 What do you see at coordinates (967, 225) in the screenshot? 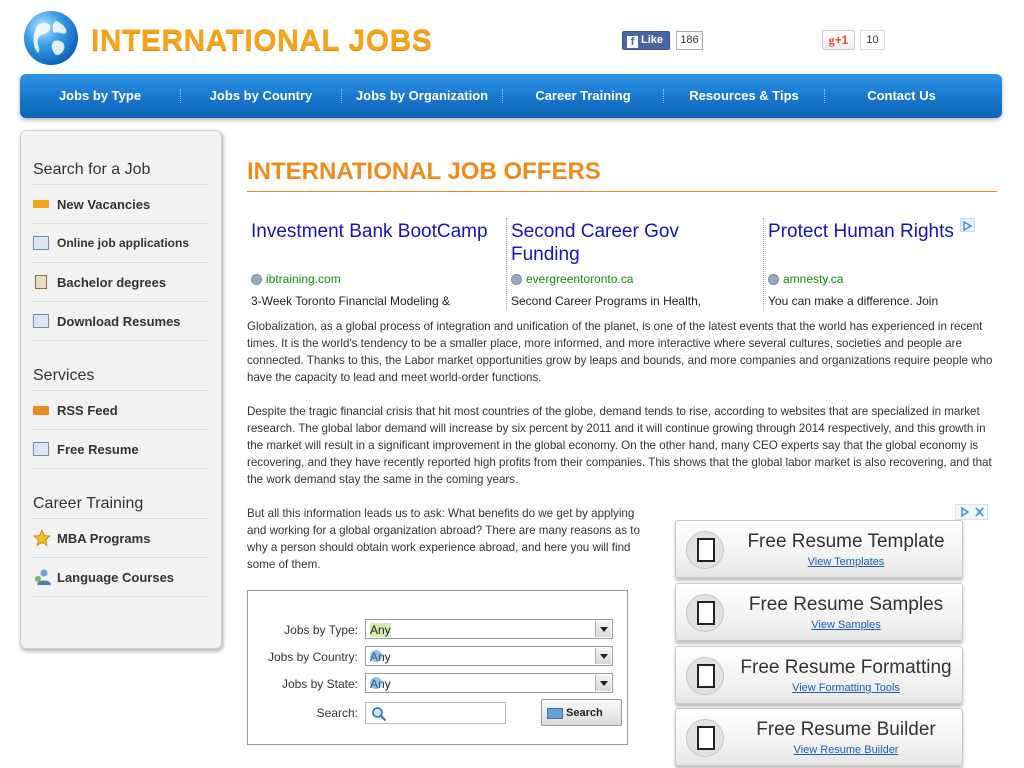
I see `adchoices-icon` at bounding box center [967, 225].